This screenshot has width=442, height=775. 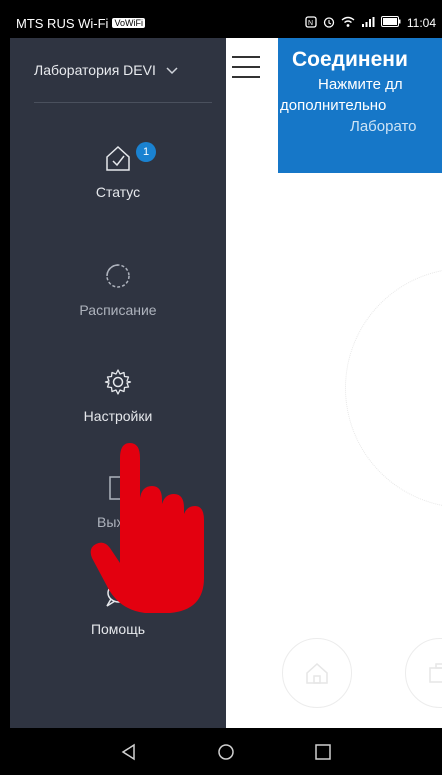 What do you see at coordinates (172, 70) in the screenshot?
I see `chevron-down-icon` at bounding box center [172, 70].